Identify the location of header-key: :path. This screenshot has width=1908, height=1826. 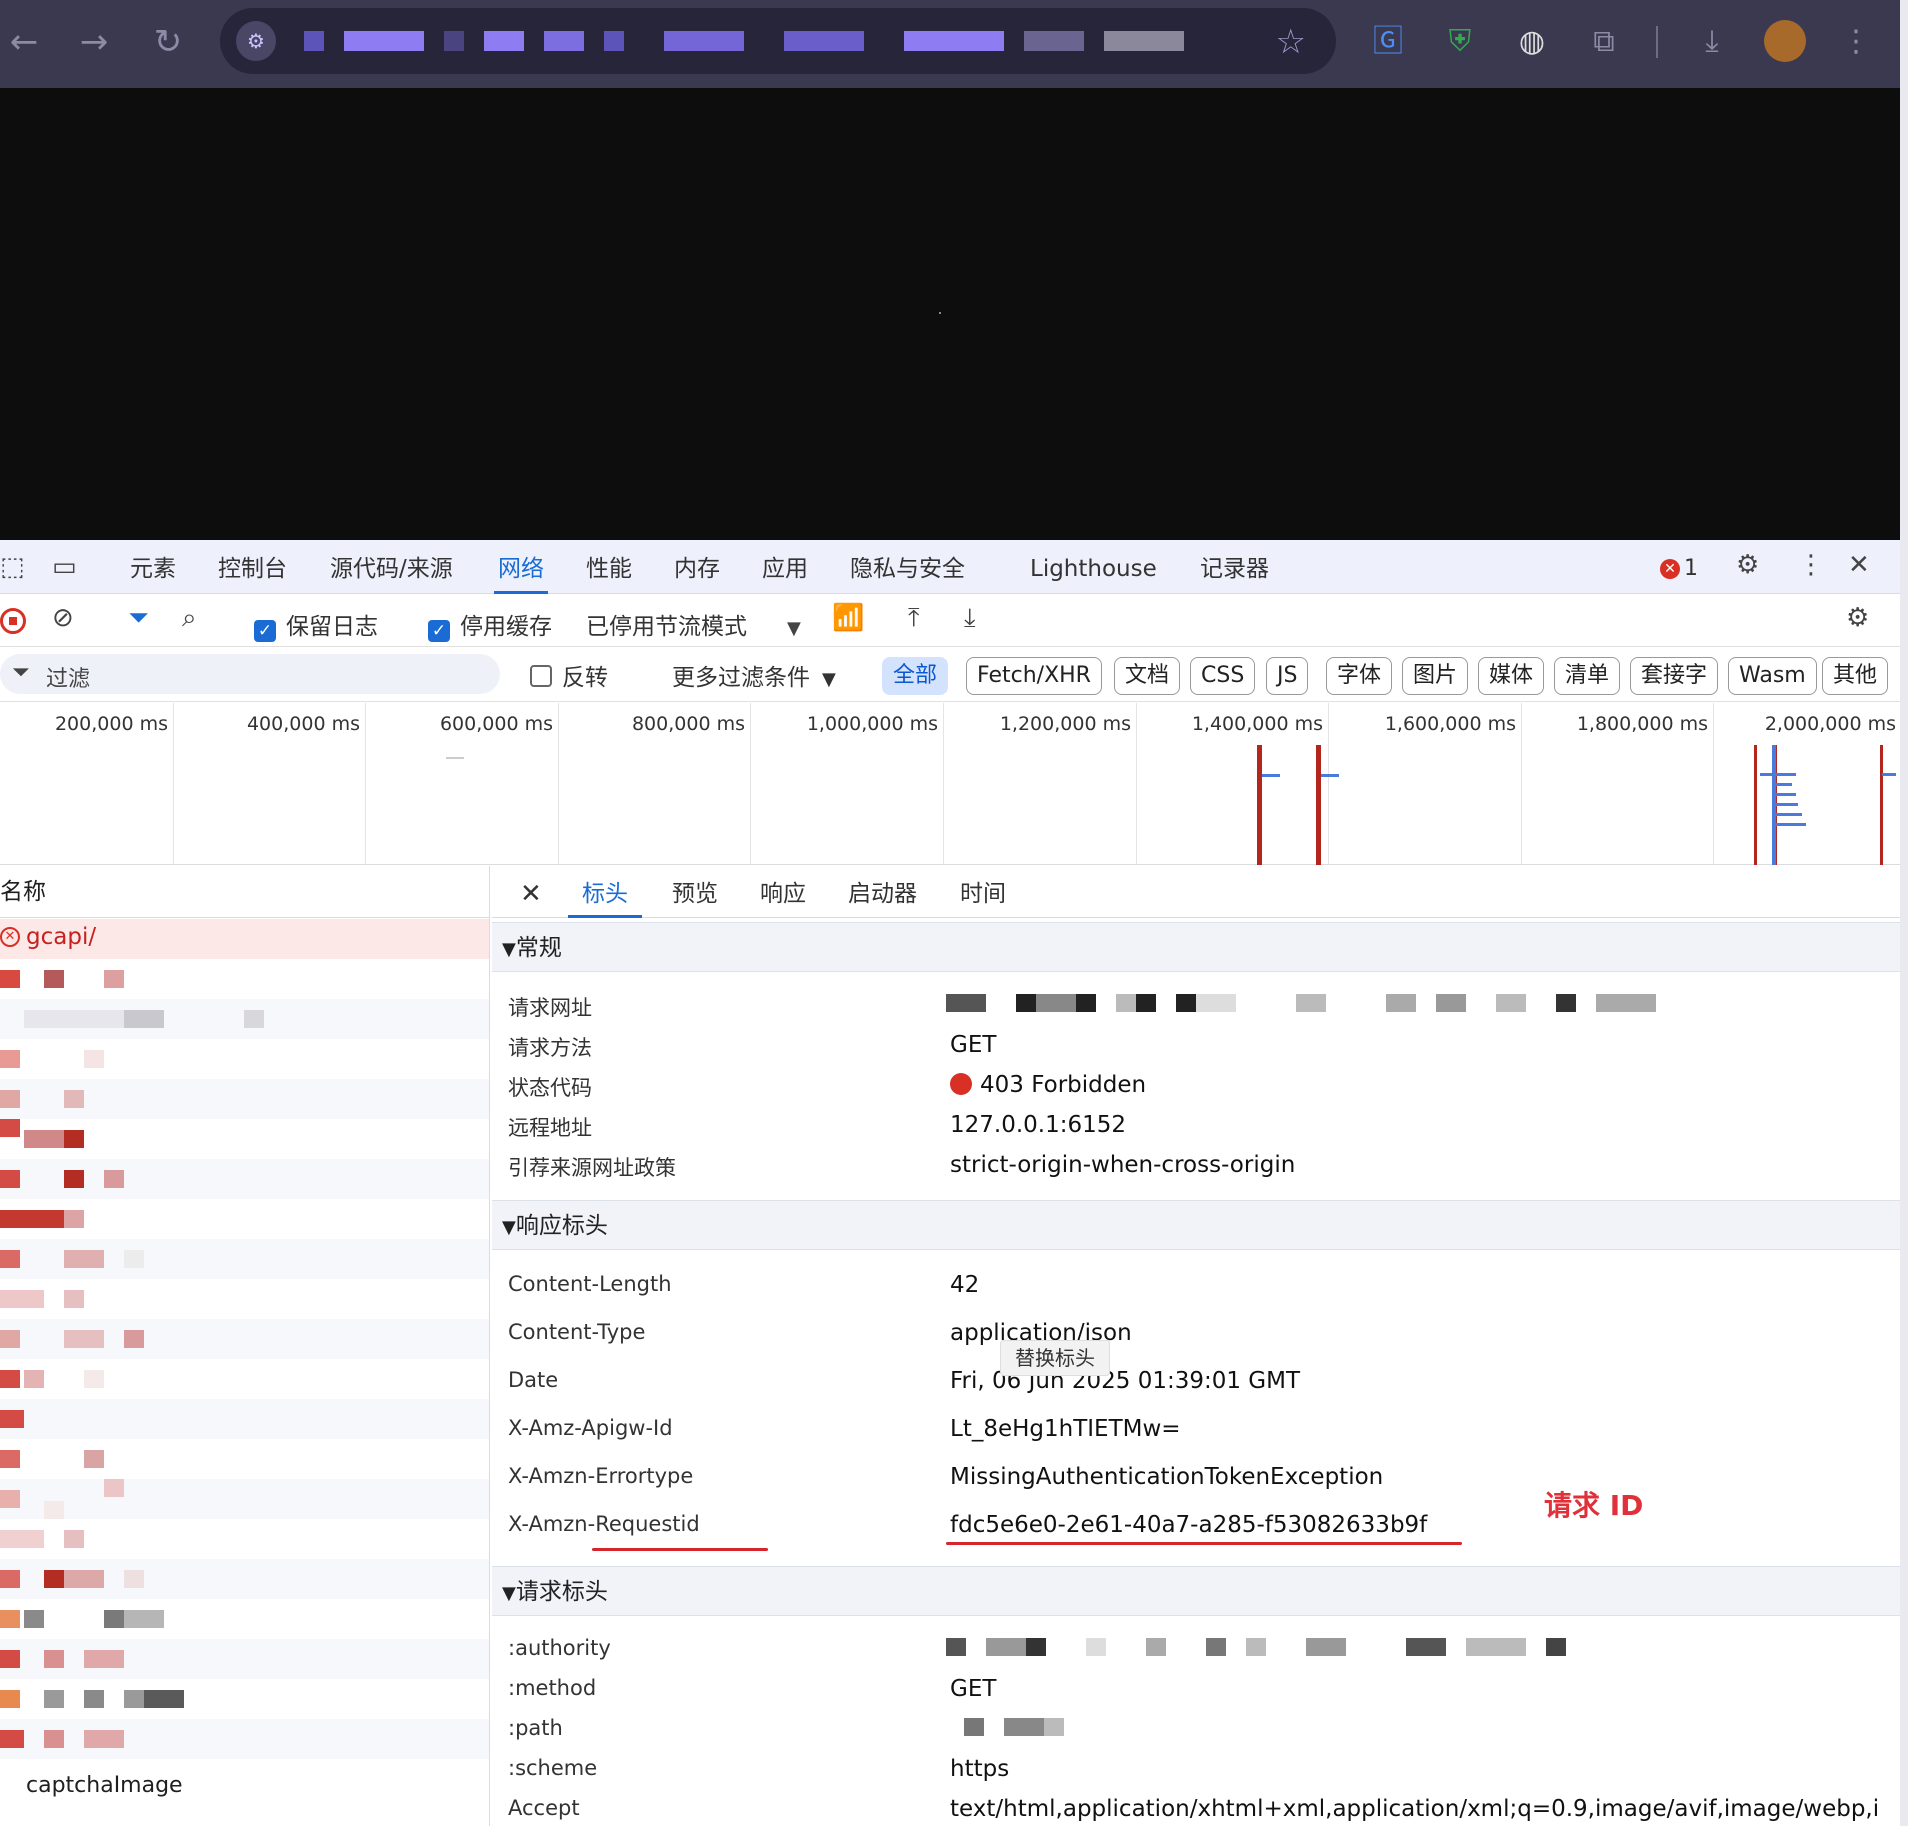
(535, 1728).